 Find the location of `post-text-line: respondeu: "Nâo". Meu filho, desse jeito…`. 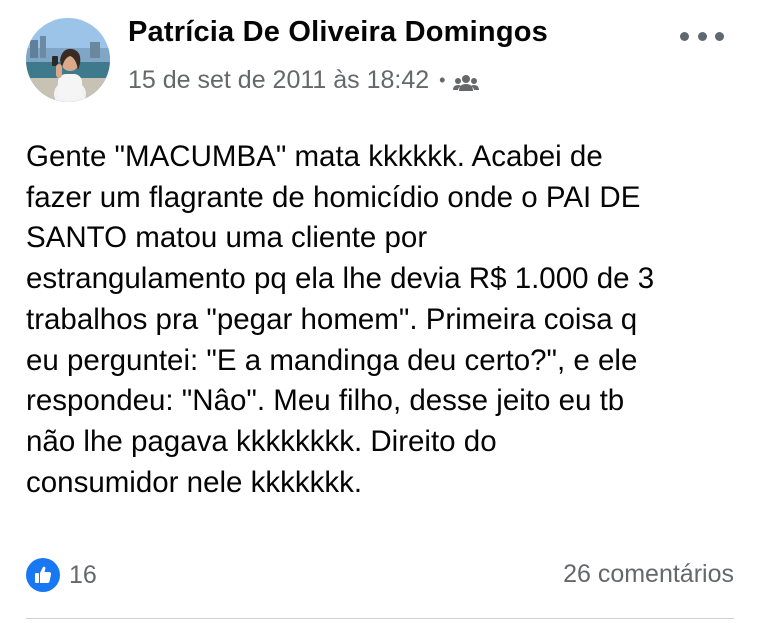

post-text-line: respondeu: "Nâo". Meu filho, desse jeito… is located at coordinates (325, 401).